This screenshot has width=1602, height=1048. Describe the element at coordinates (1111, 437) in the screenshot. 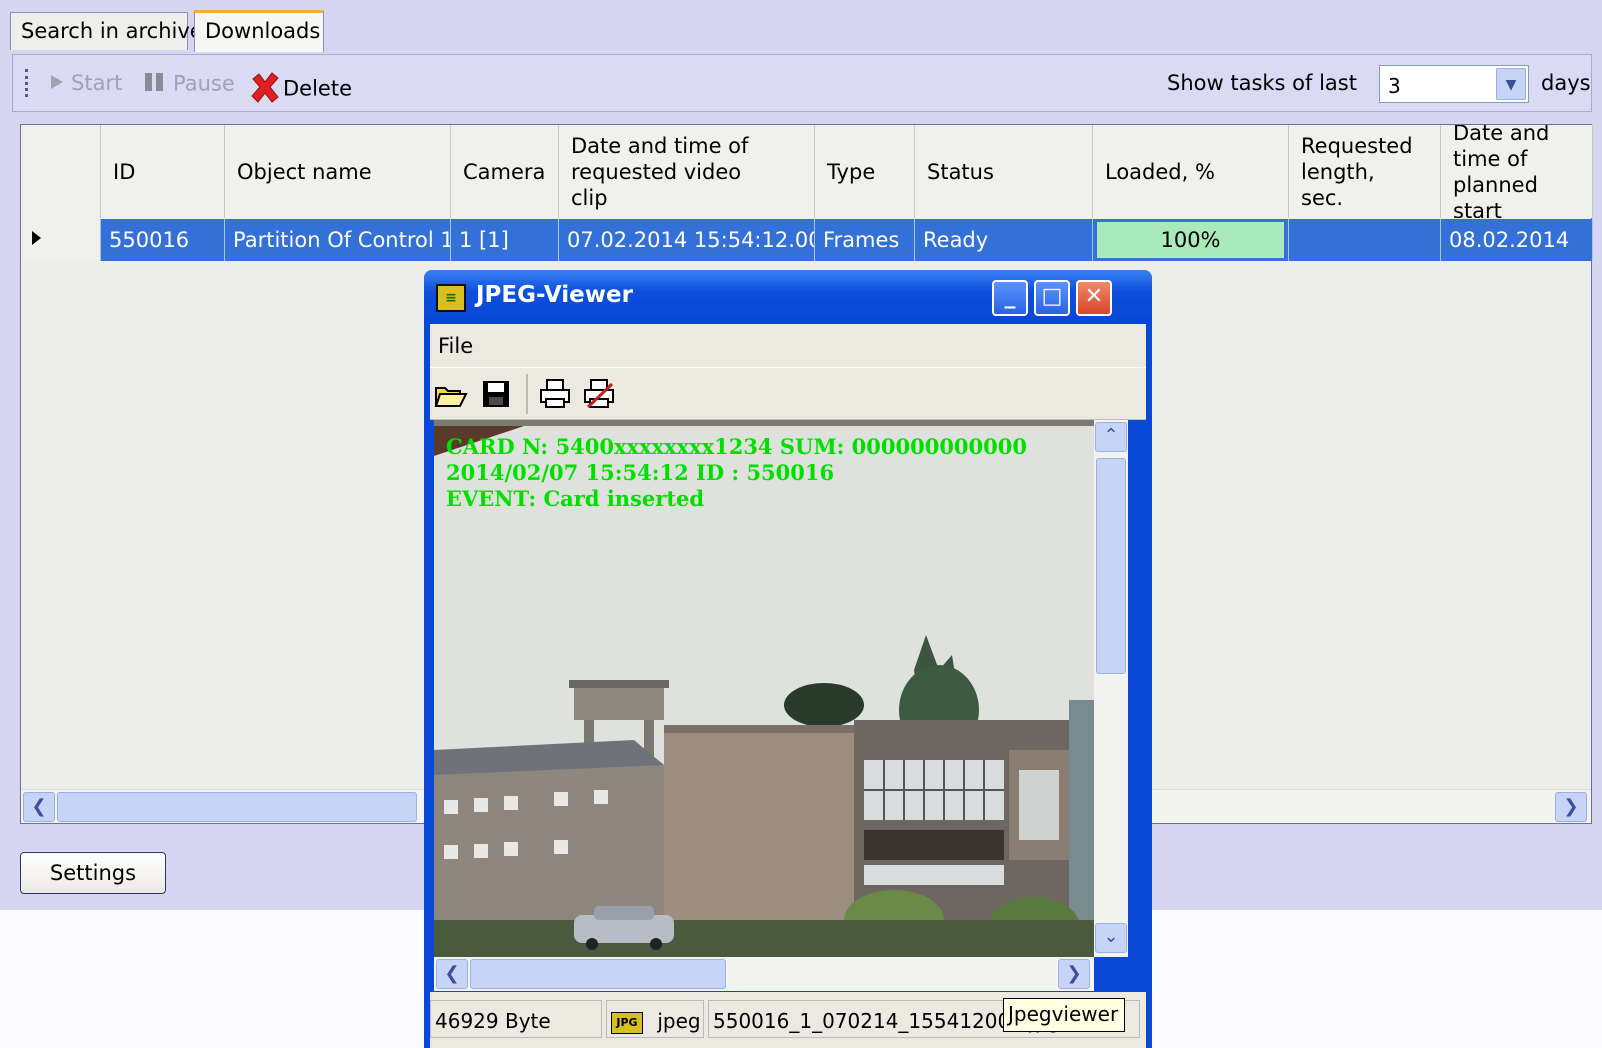

I see `scroll-up-icon: ⌃` at that location.